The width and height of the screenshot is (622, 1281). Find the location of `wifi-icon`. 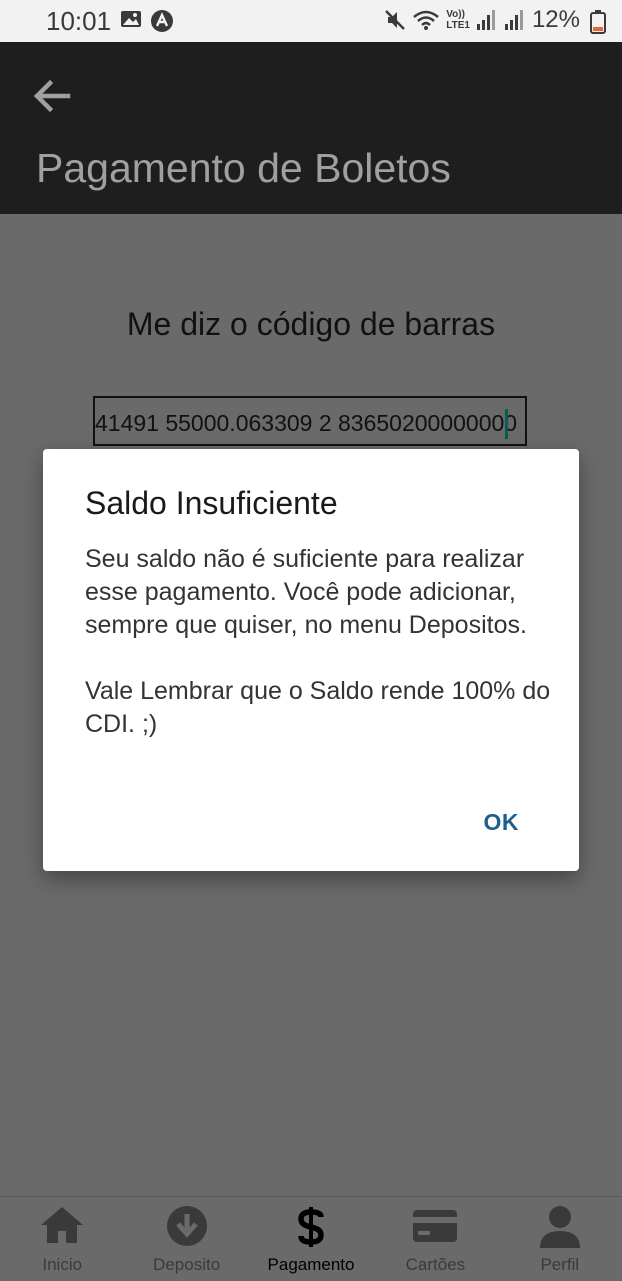

wifi-icon is located at coordinates (426, 20).